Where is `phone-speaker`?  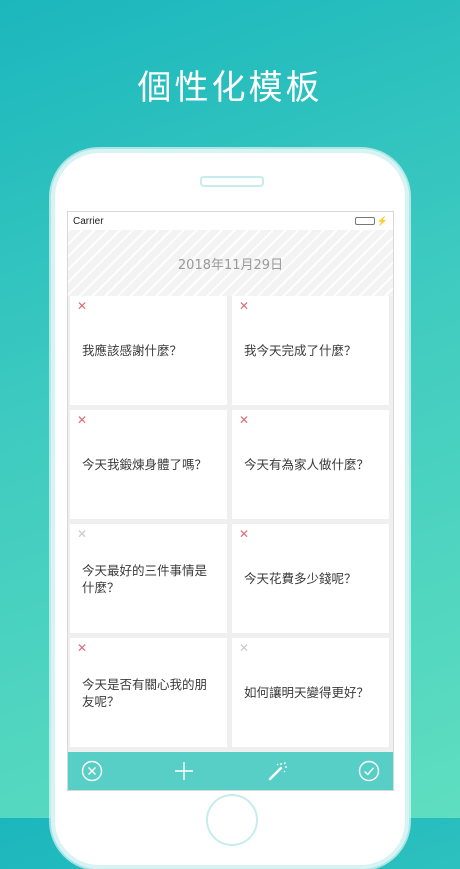 phone-speaker is located at coordinates (232, 181).